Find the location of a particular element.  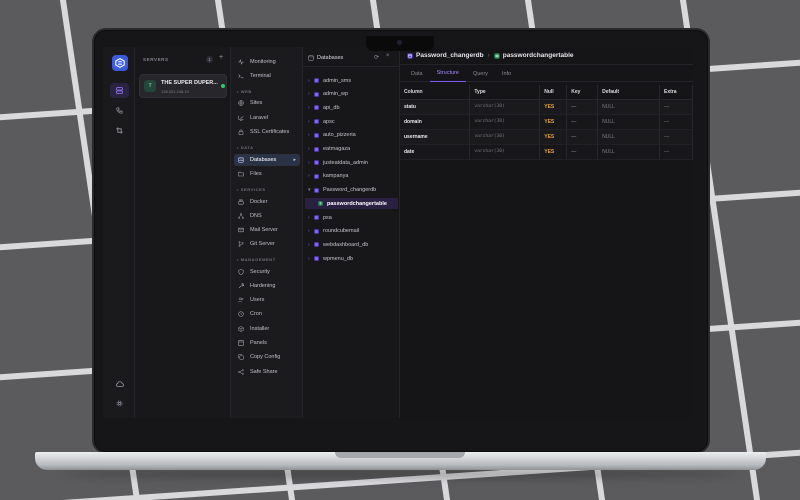

breadcrumb-database: Password_changerdb is located at coordinates (450, 55).